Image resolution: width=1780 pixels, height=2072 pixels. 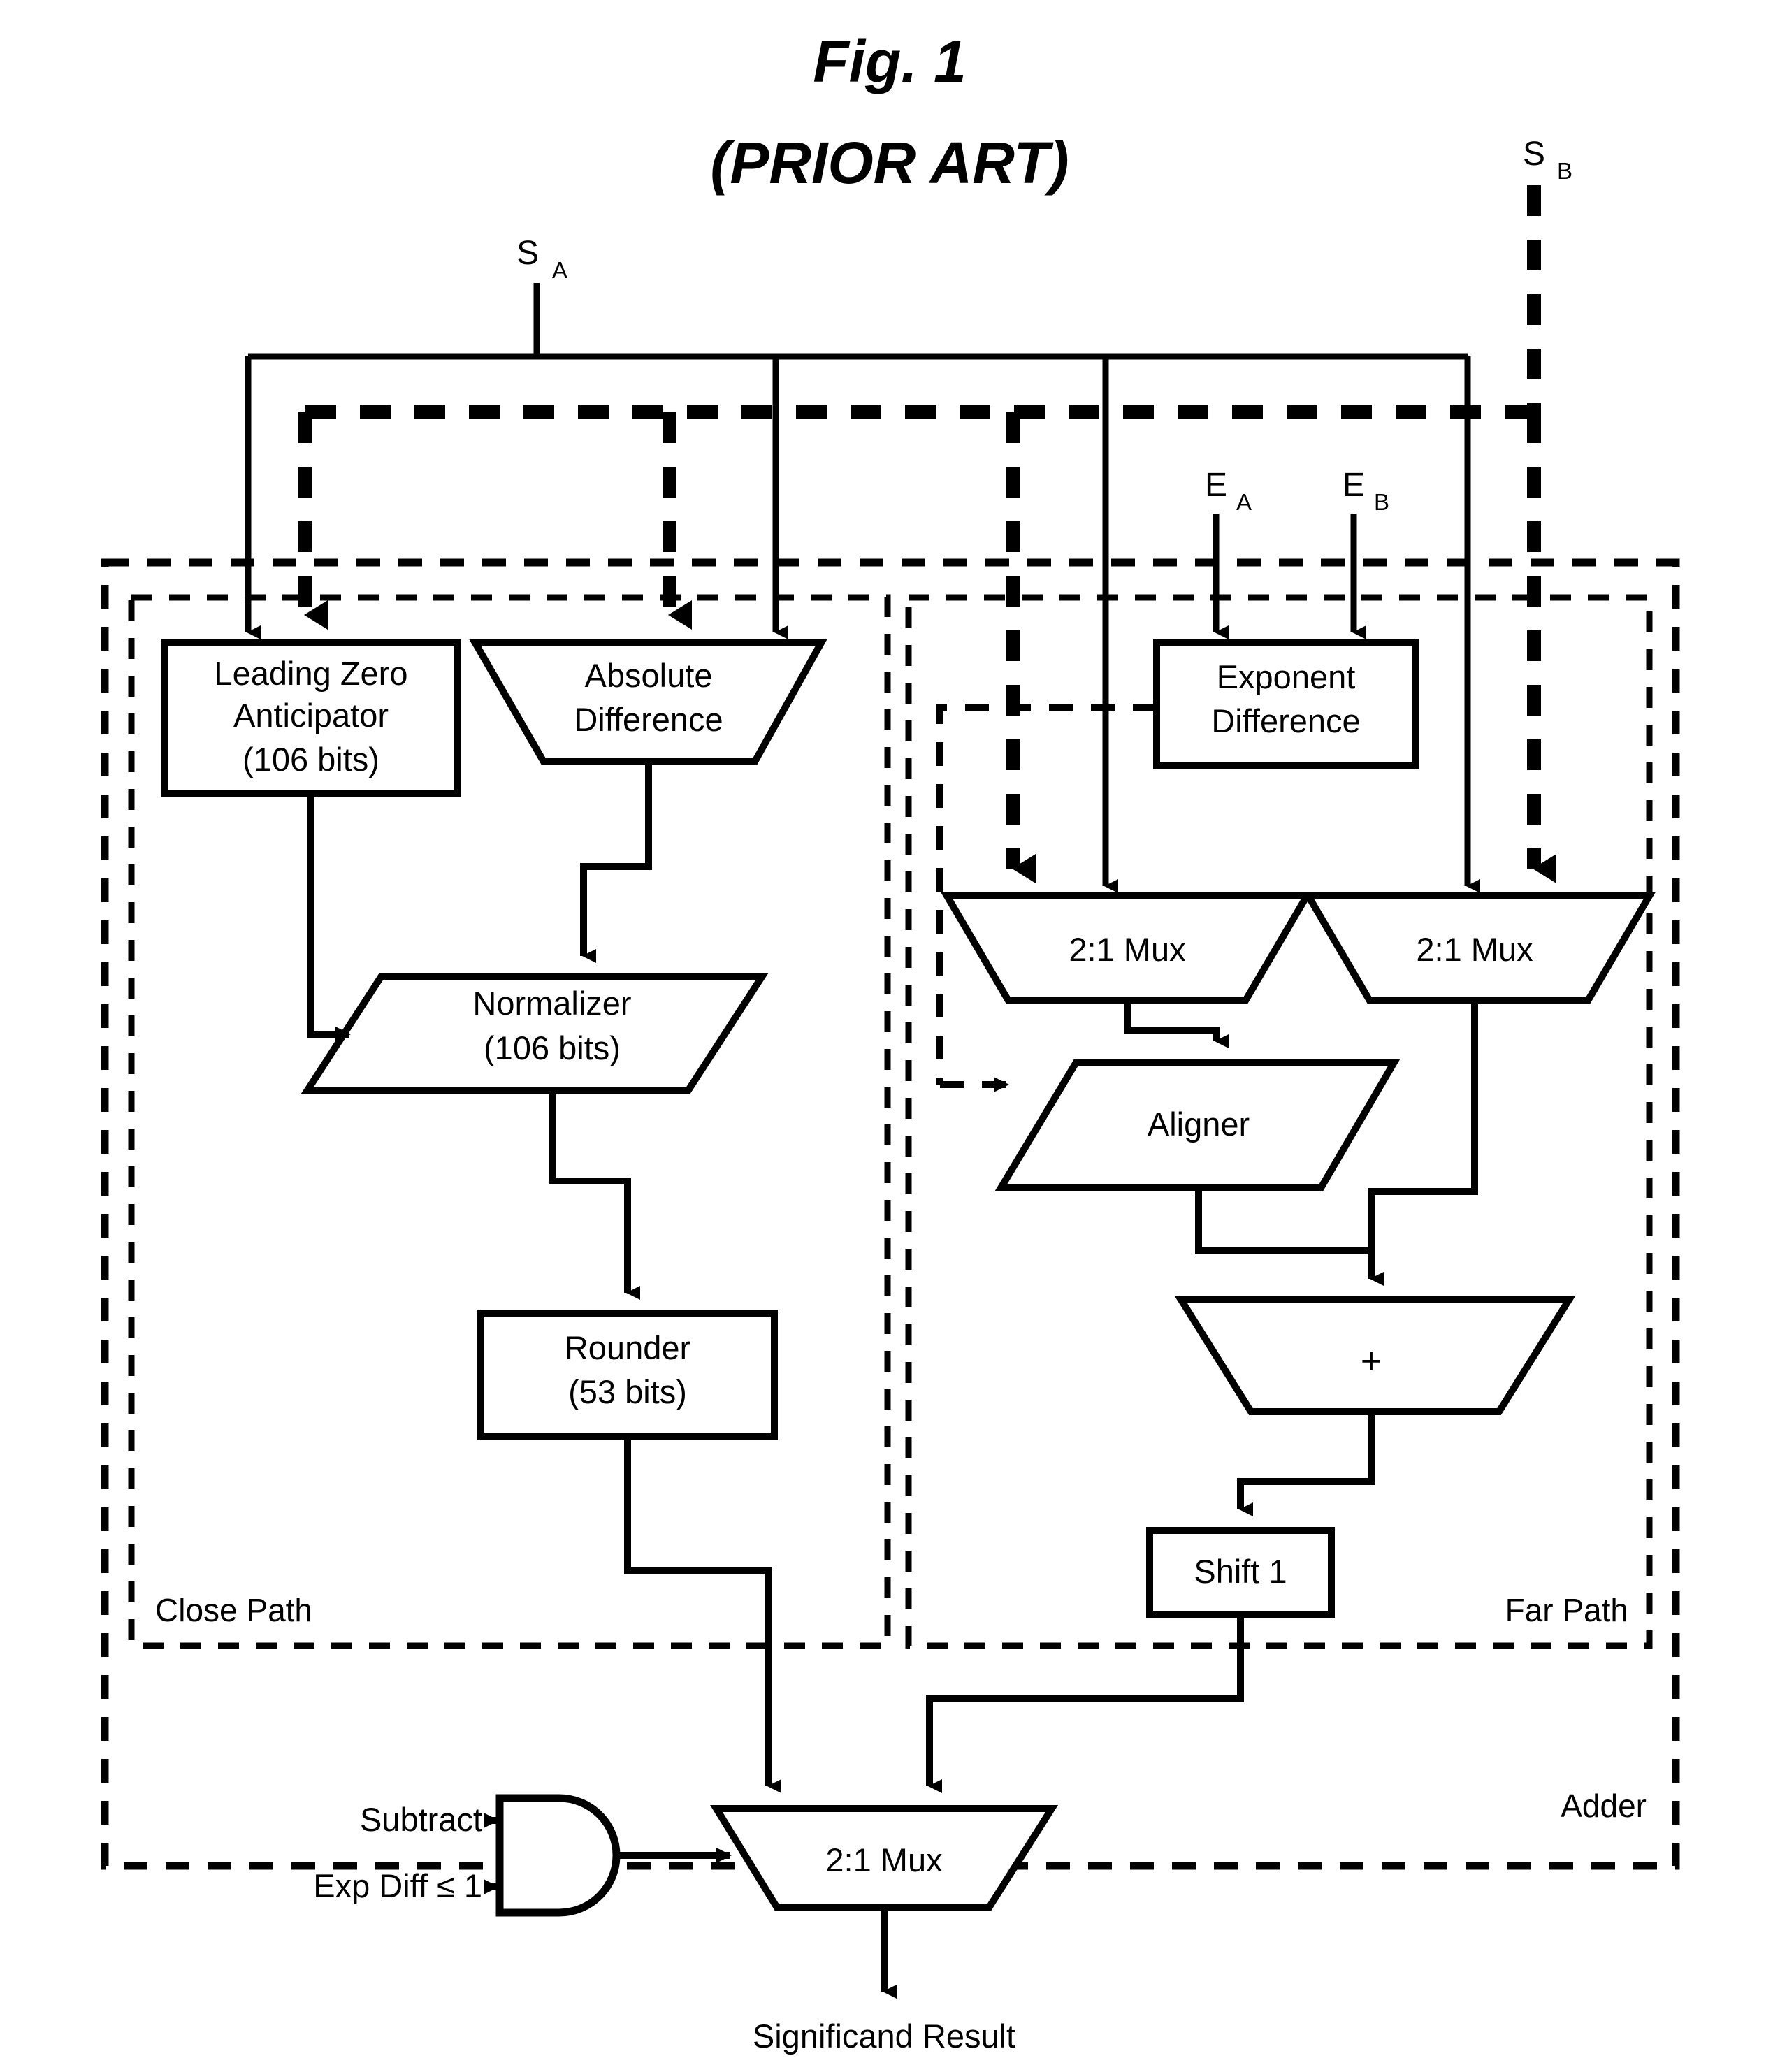 I want to click on signal-ea-letter: E, so click(x=1216, y=485).